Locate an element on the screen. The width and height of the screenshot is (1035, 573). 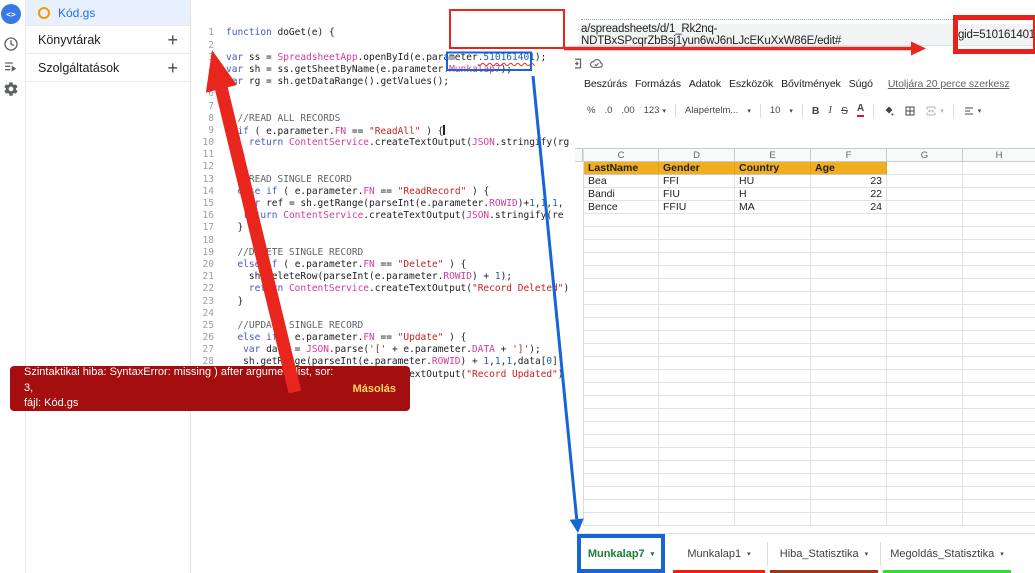
column-header-F: F is located at coordinates (849, 155).